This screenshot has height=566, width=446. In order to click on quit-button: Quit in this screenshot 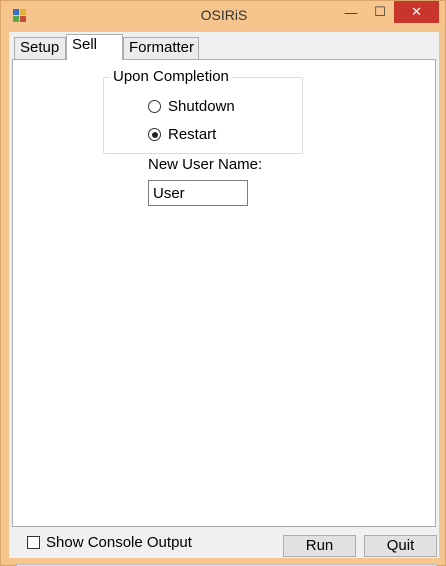, I will do `click(400, 546)`.